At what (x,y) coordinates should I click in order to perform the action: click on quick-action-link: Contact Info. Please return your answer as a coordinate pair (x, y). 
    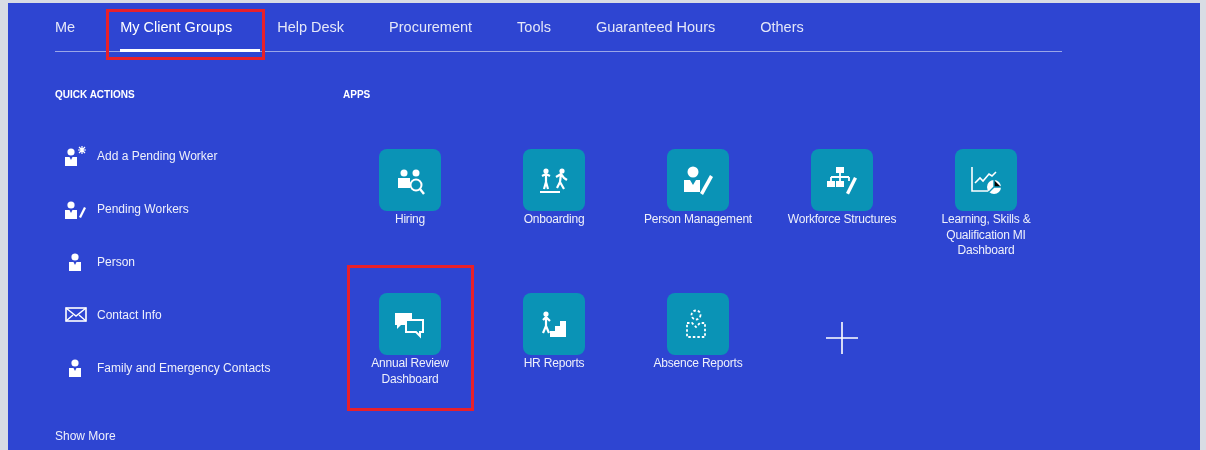
    Looking at the image, I should click on (129, 314).